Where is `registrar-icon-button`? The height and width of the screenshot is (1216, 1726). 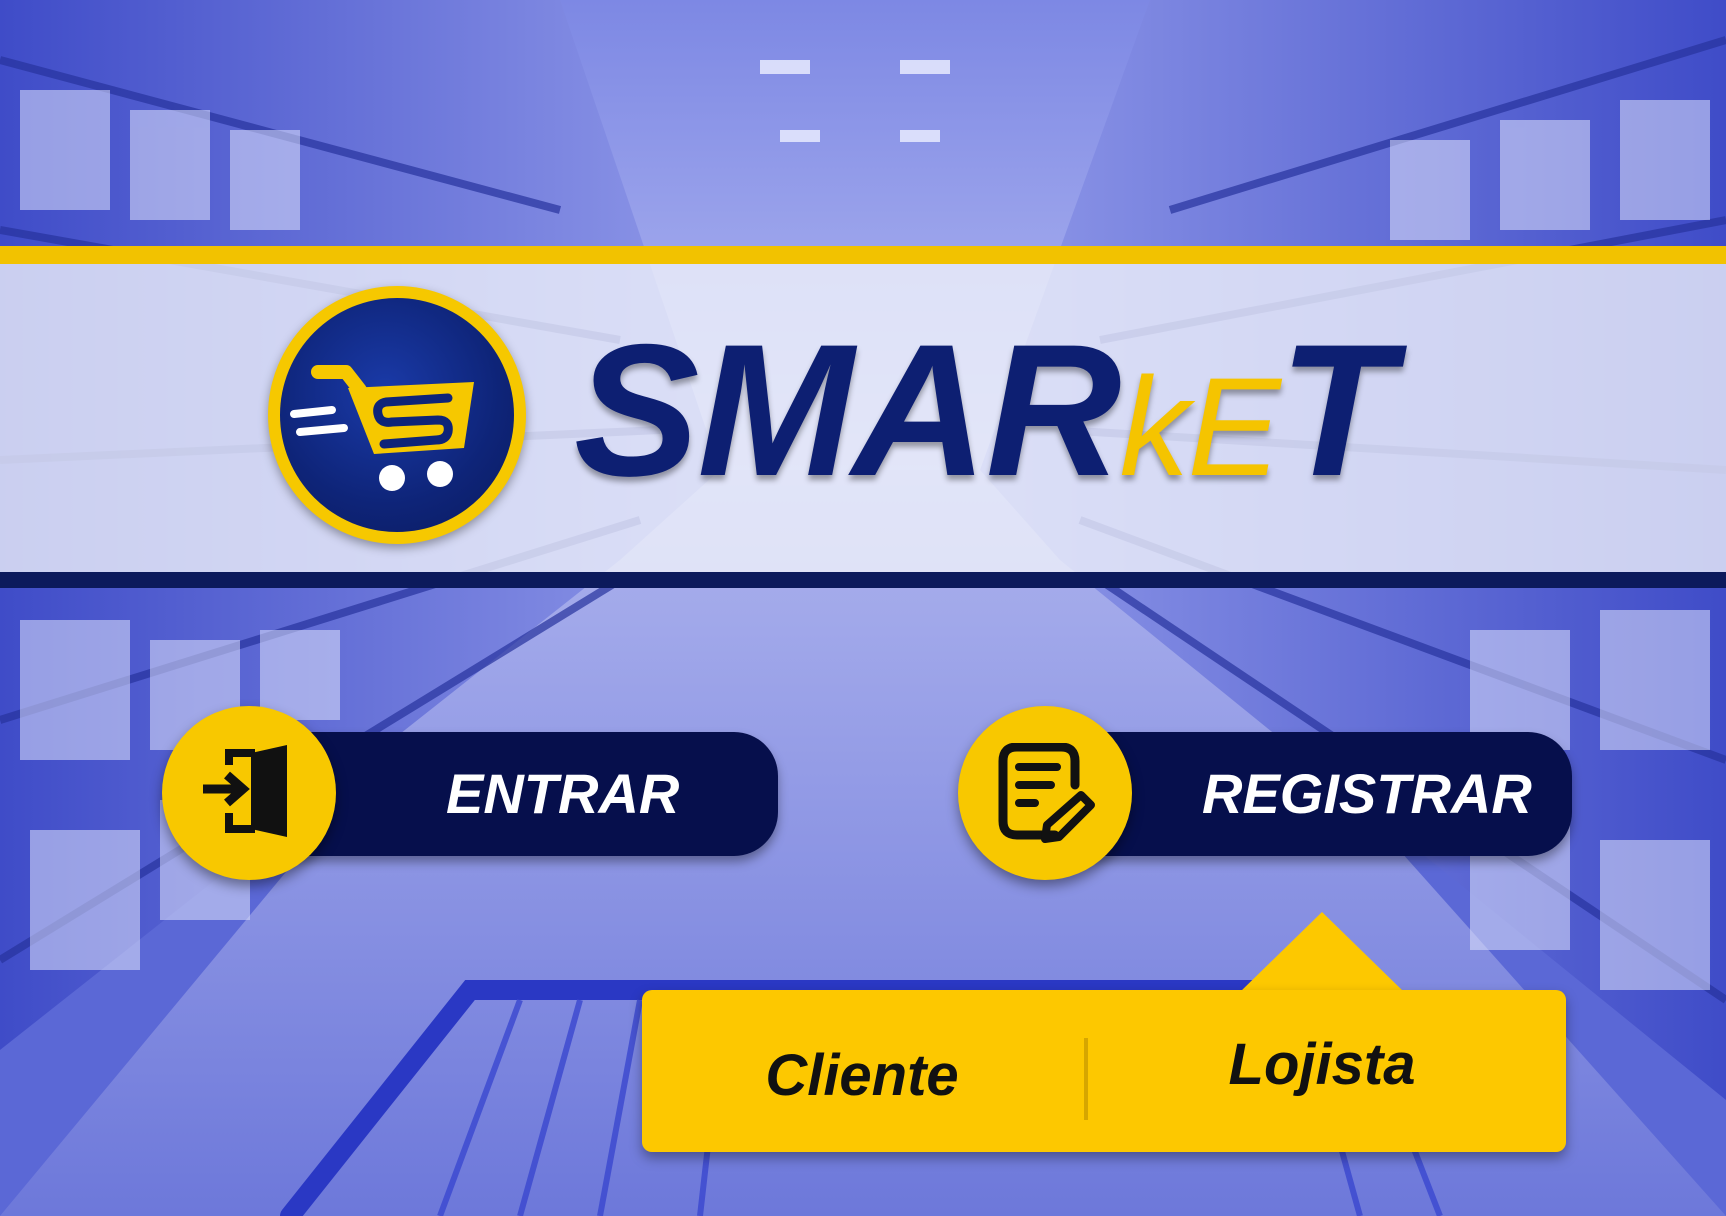 registrar-icon-button is located at coordinates (1045, 793).